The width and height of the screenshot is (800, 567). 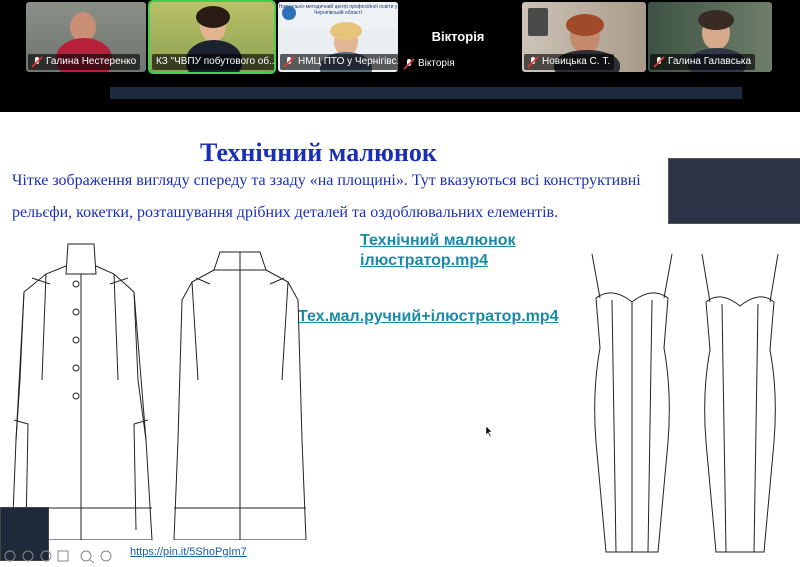 I want to click on participant-tile: Галина Галавська, so click(x=710, y=37).